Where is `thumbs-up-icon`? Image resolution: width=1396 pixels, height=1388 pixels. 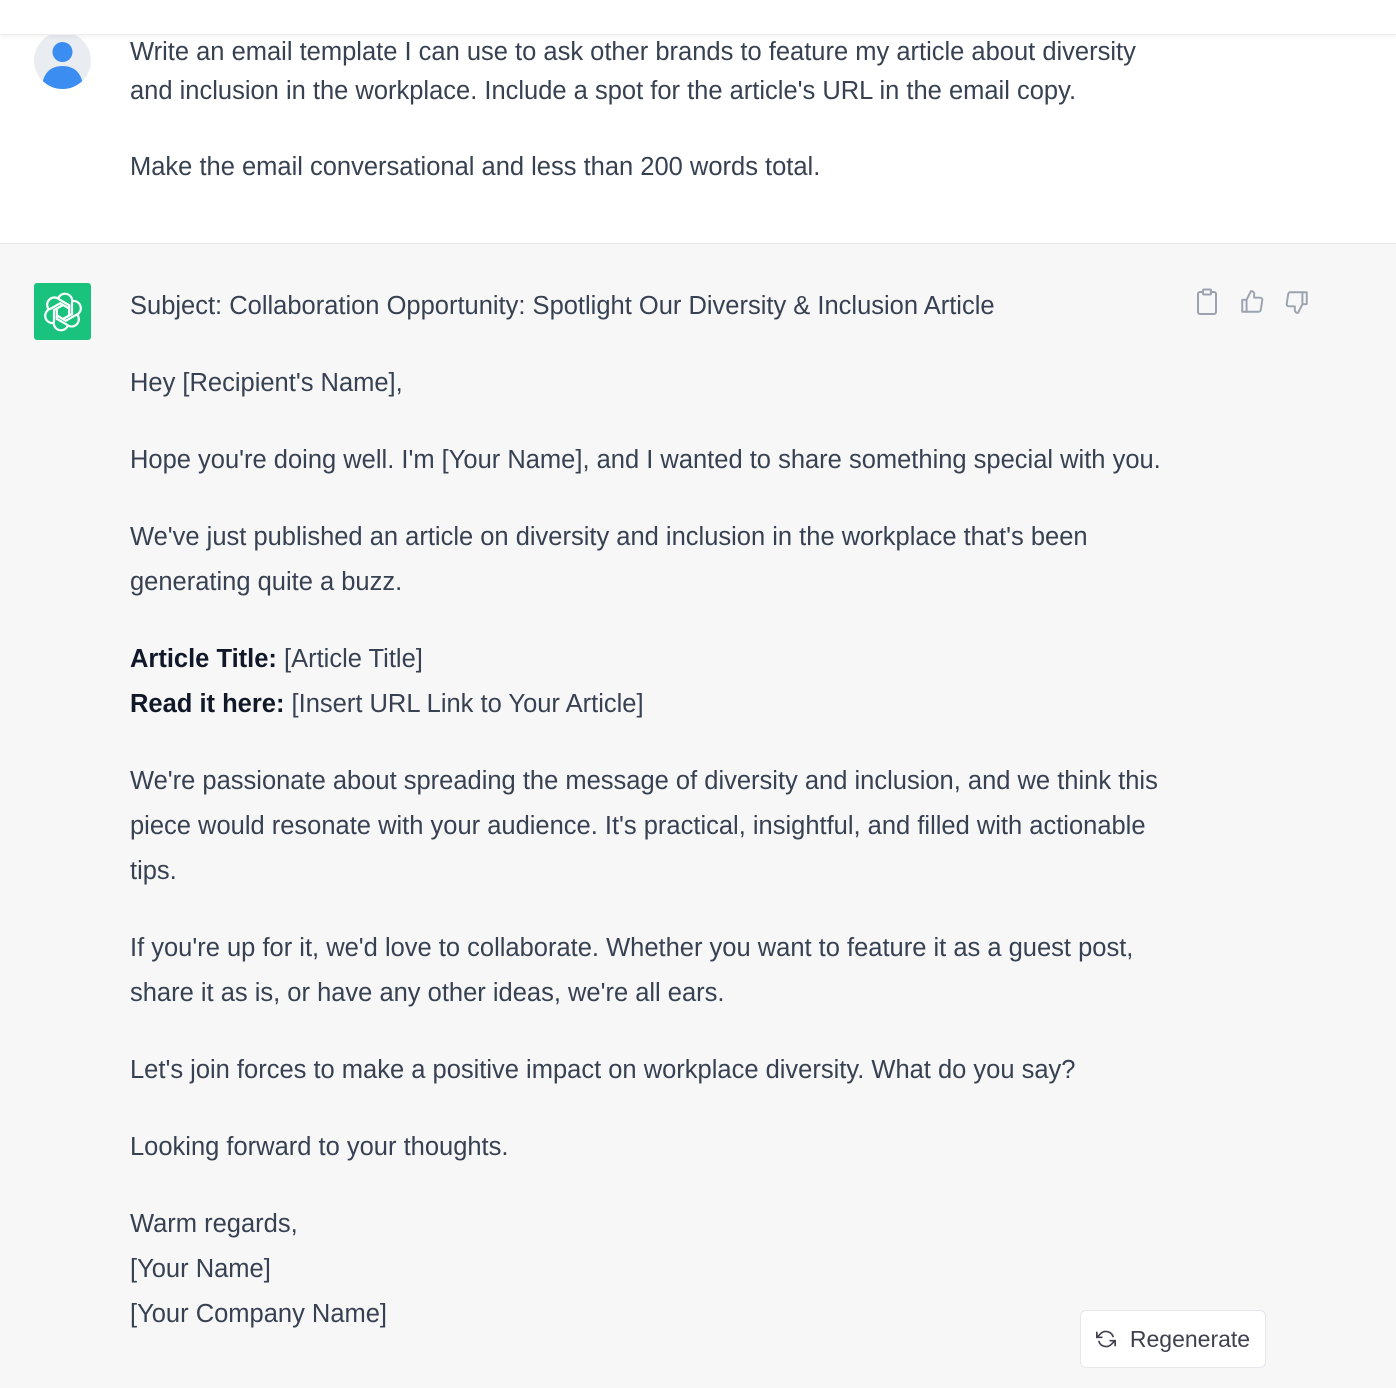
thumbs-up-icon is located at coordinates (1252, 301).